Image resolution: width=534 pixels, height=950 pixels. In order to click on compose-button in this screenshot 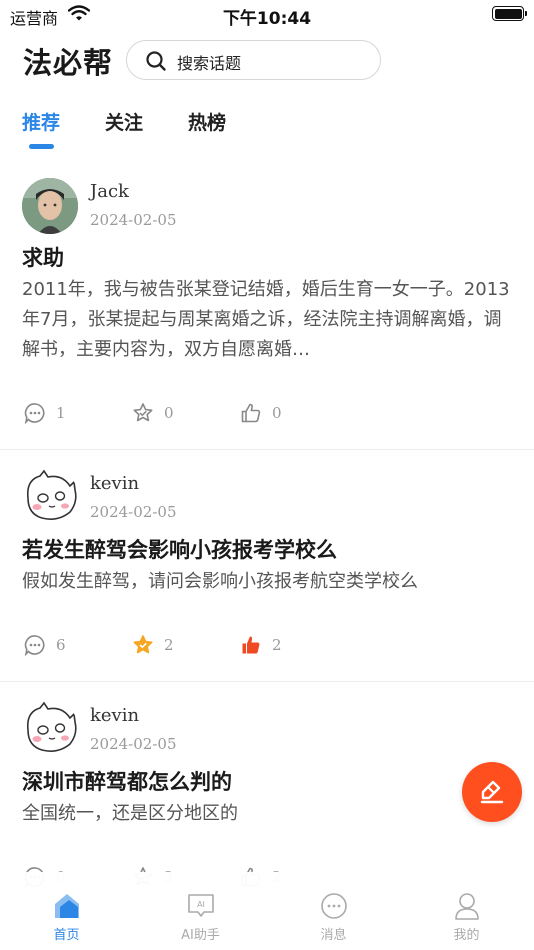, I will do `click(492, 792)`.